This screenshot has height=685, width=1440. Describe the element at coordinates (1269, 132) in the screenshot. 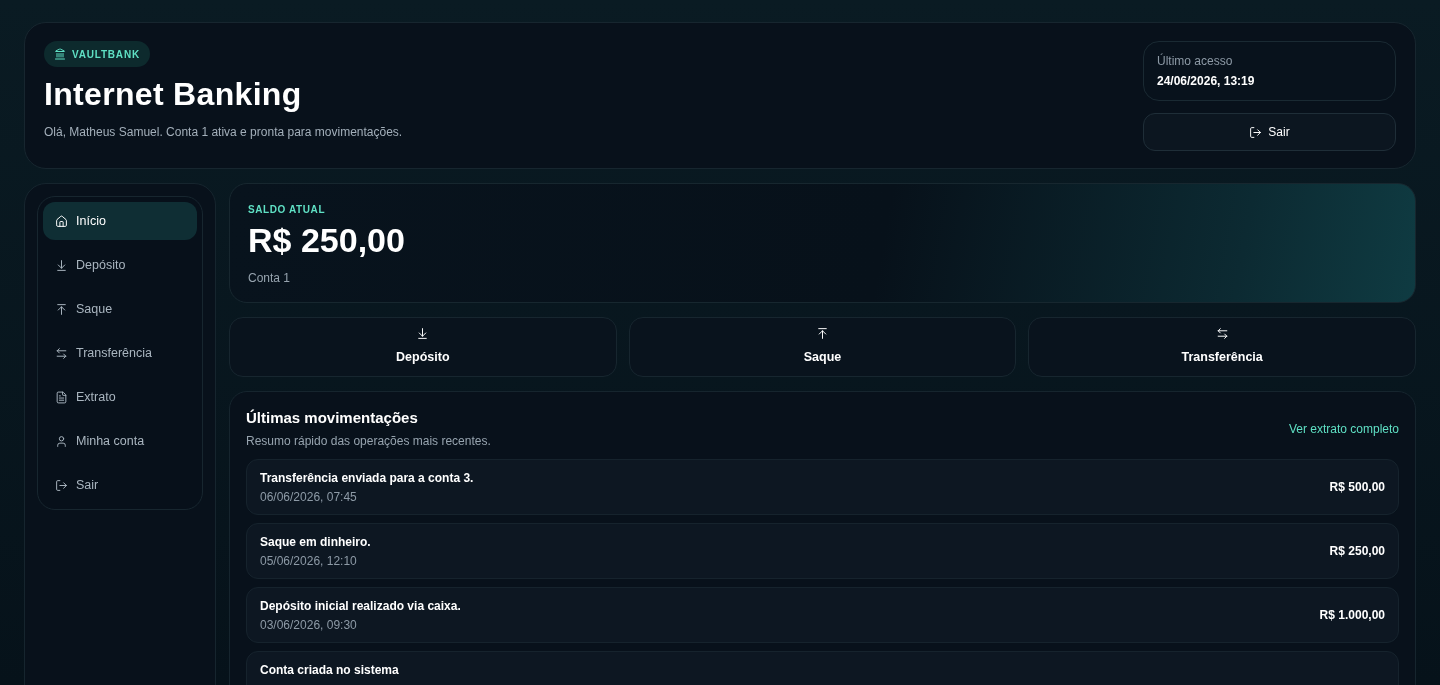

I see `logout-button: Sair` at that location.